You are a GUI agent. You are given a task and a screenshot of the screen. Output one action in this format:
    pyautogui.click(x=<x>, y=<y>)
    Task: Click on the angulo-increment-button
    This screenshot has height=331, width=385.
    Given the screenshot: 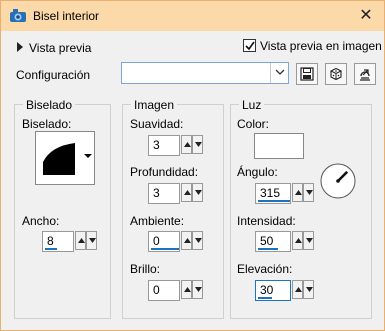 What is the action you would take?
    pyautogui.click(x=297, y=192)
    